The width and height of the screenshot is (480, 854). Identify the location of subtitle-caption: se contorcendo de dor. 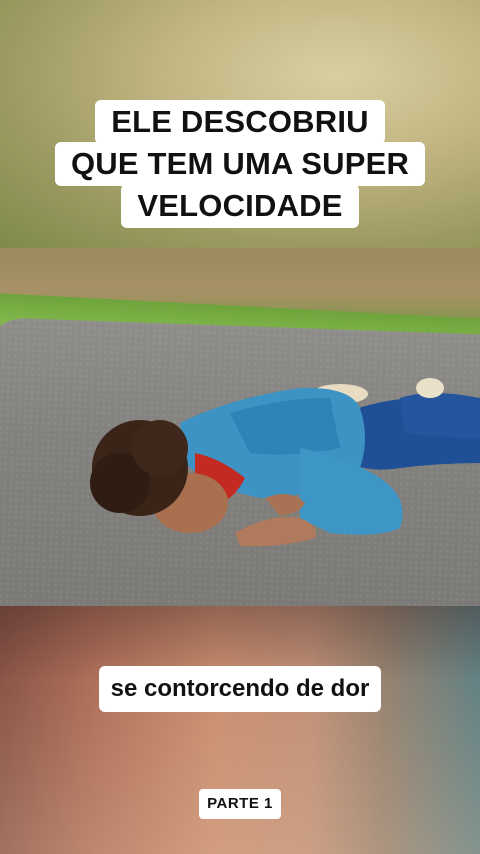
(240, 689).